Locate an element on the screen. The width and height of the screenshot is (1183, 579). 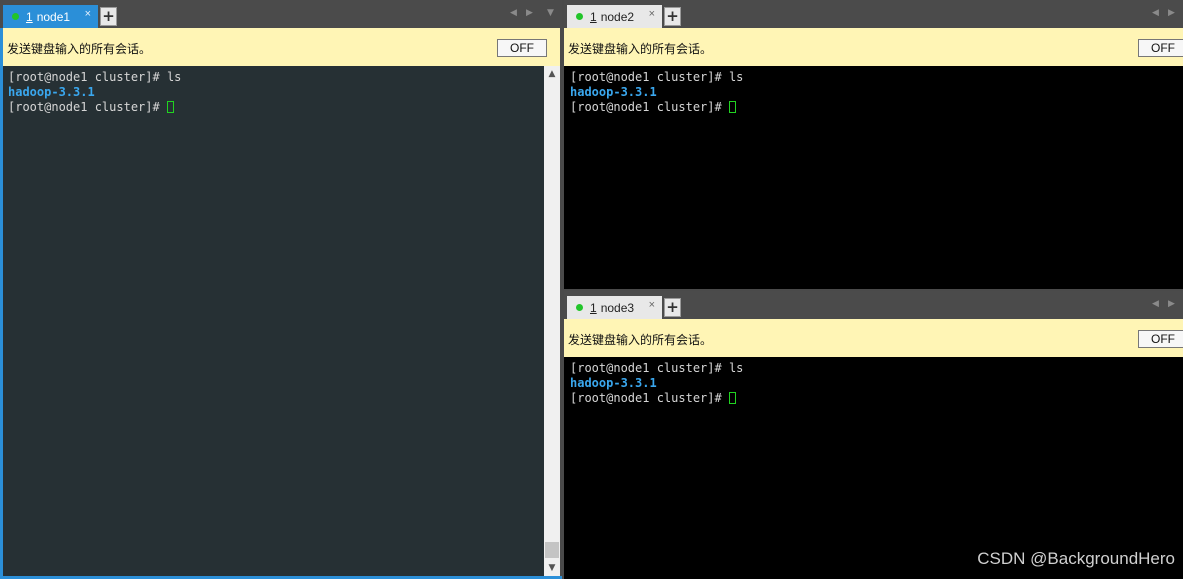
tab-node1: 1 node1 × is located at coordinates (50, 16).